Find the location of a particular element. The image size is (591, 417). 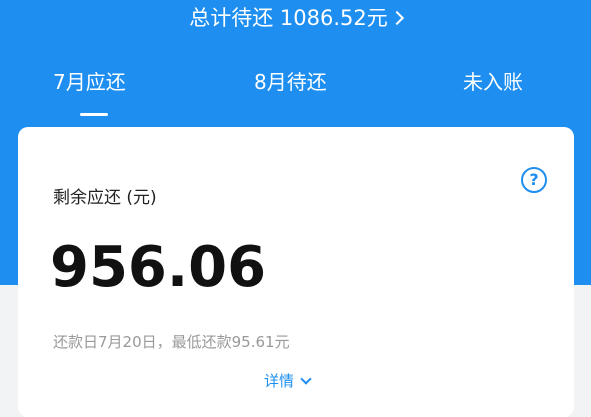

total-due-label: 总计待还 is located at coordinates (231, 18).